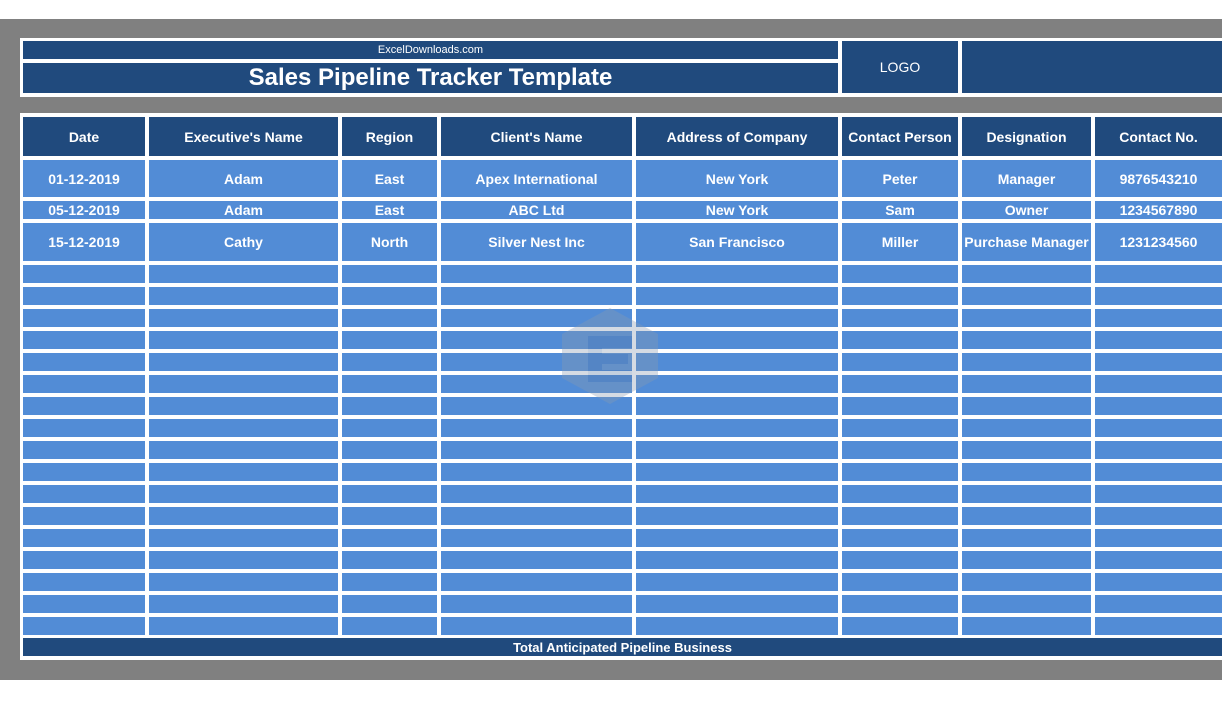 Image resolution: width=1222 pixels, height=712 pixels. What do you see at coordinates (737, 178) in the screenshot?
I see `table-cell: New York` at bounding box center [737, 178].